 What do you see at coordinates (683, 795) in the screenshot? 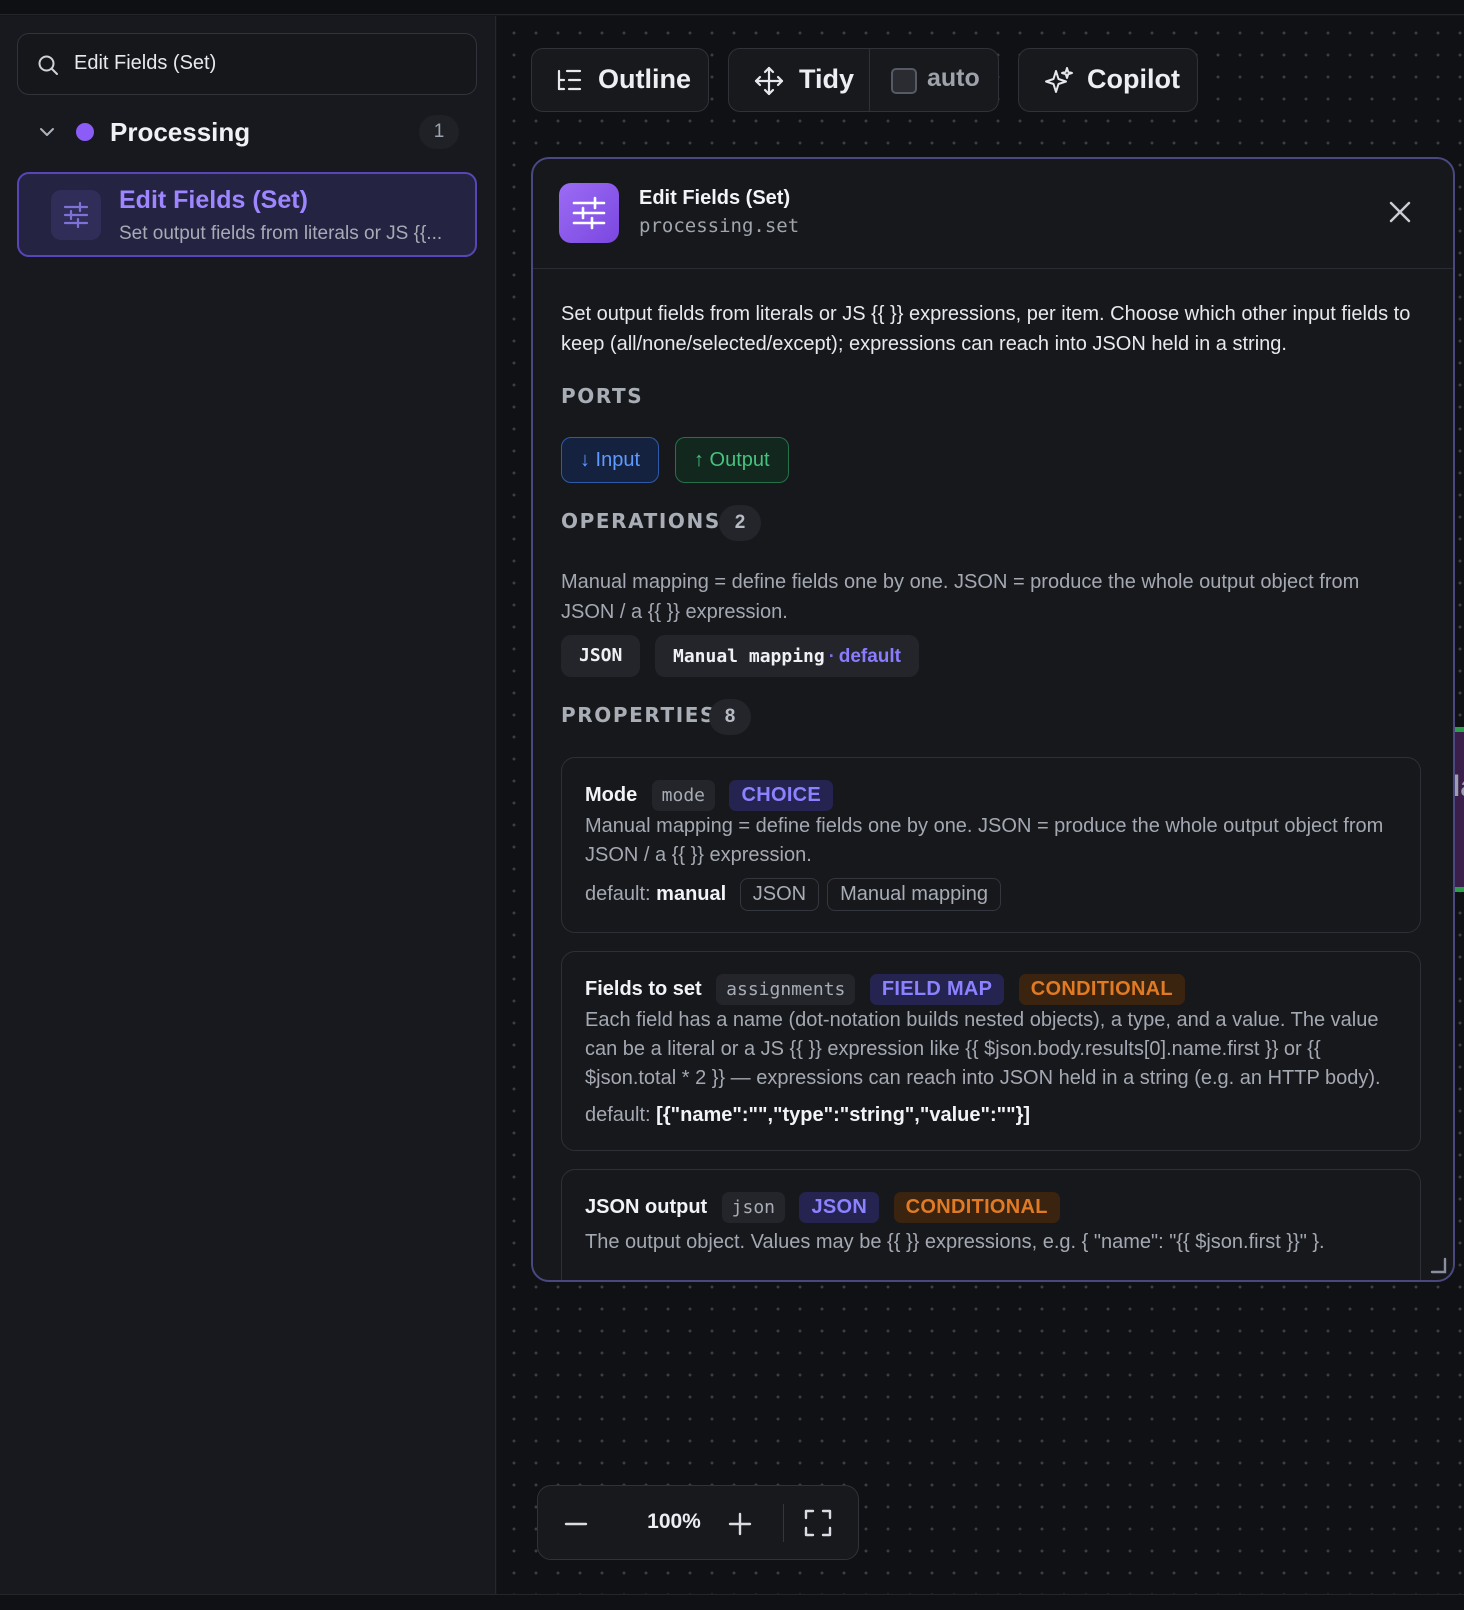
I see `property-key: mode` at bounding box center [683, 795].